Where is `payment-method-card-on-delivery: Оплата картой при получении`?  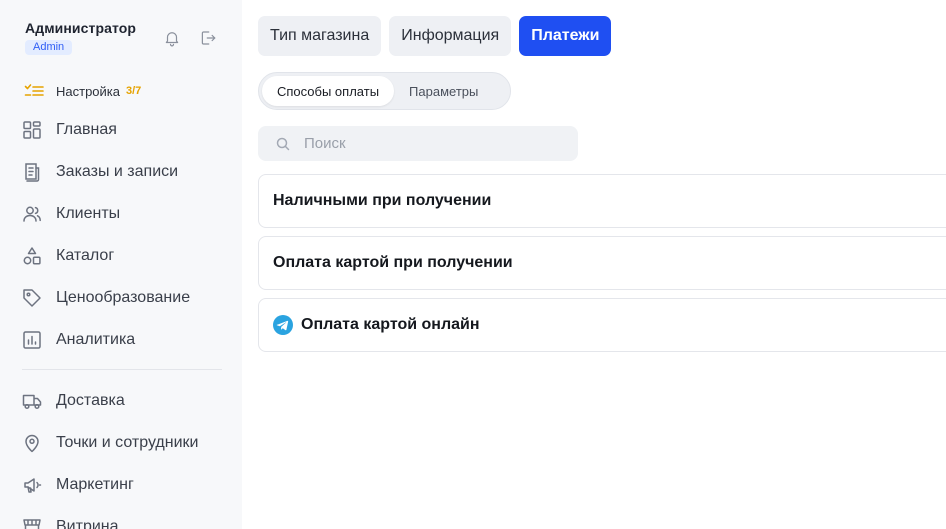
payment-method-card-on-delivery: Оплата картой при получении is located at coordinates (602, 263).